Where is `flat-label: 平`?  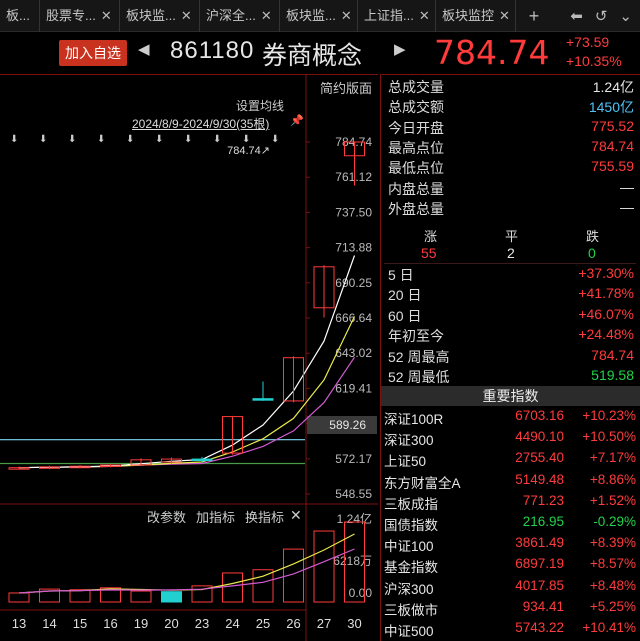
flat-label: 平 is located at coordinates (512, 236).